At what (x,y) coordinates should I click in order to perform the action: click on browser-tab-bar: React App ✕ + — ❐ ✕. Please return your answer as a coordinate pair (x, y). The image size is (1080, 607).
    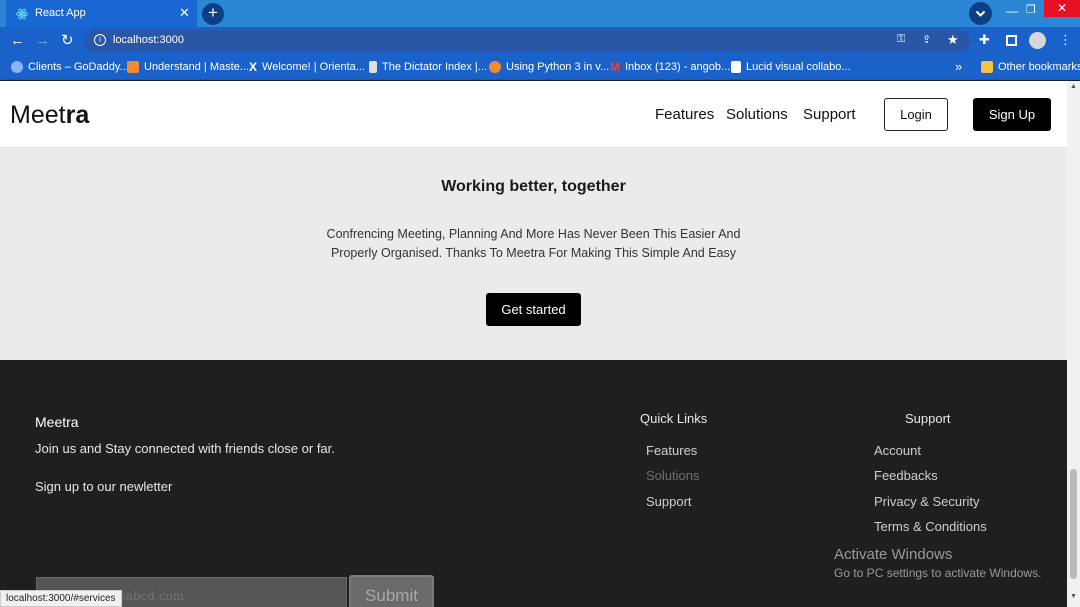
    Looking at the image, I should click on (540, 13).